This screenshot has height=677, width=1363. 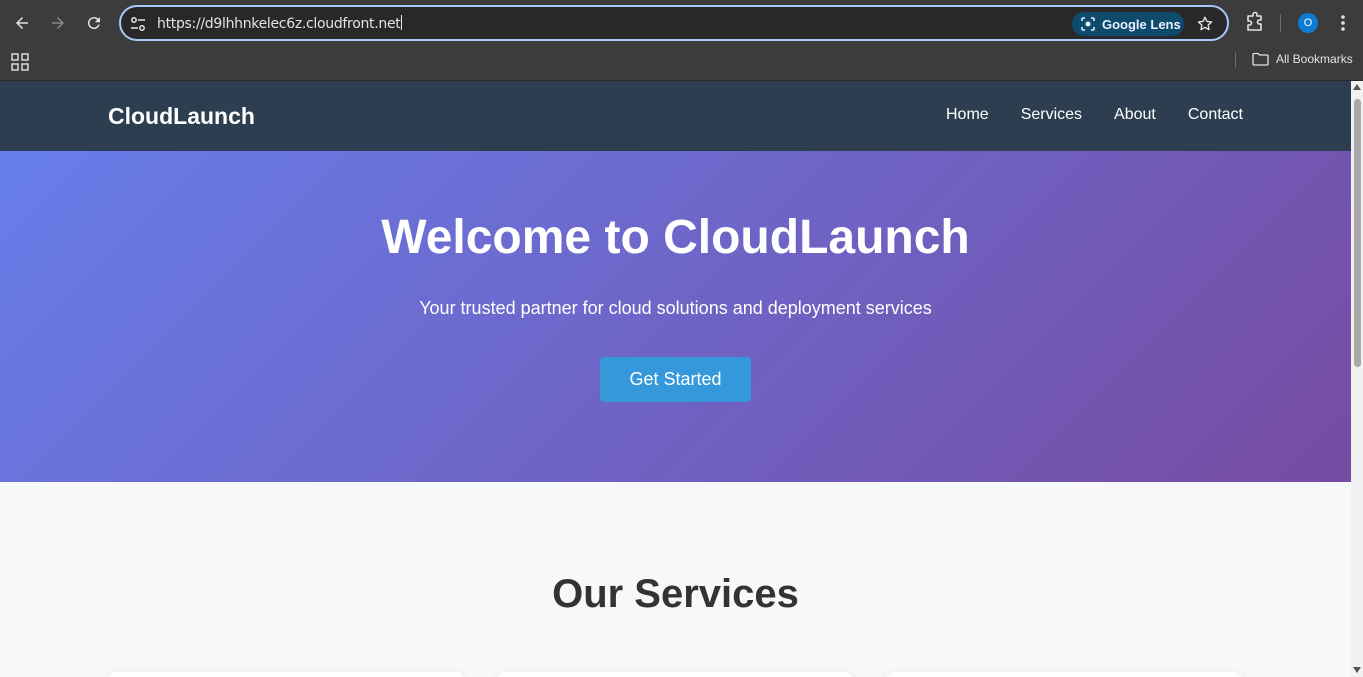 I want to click on scroll-up-arrow, so click(x=1357, y=87).